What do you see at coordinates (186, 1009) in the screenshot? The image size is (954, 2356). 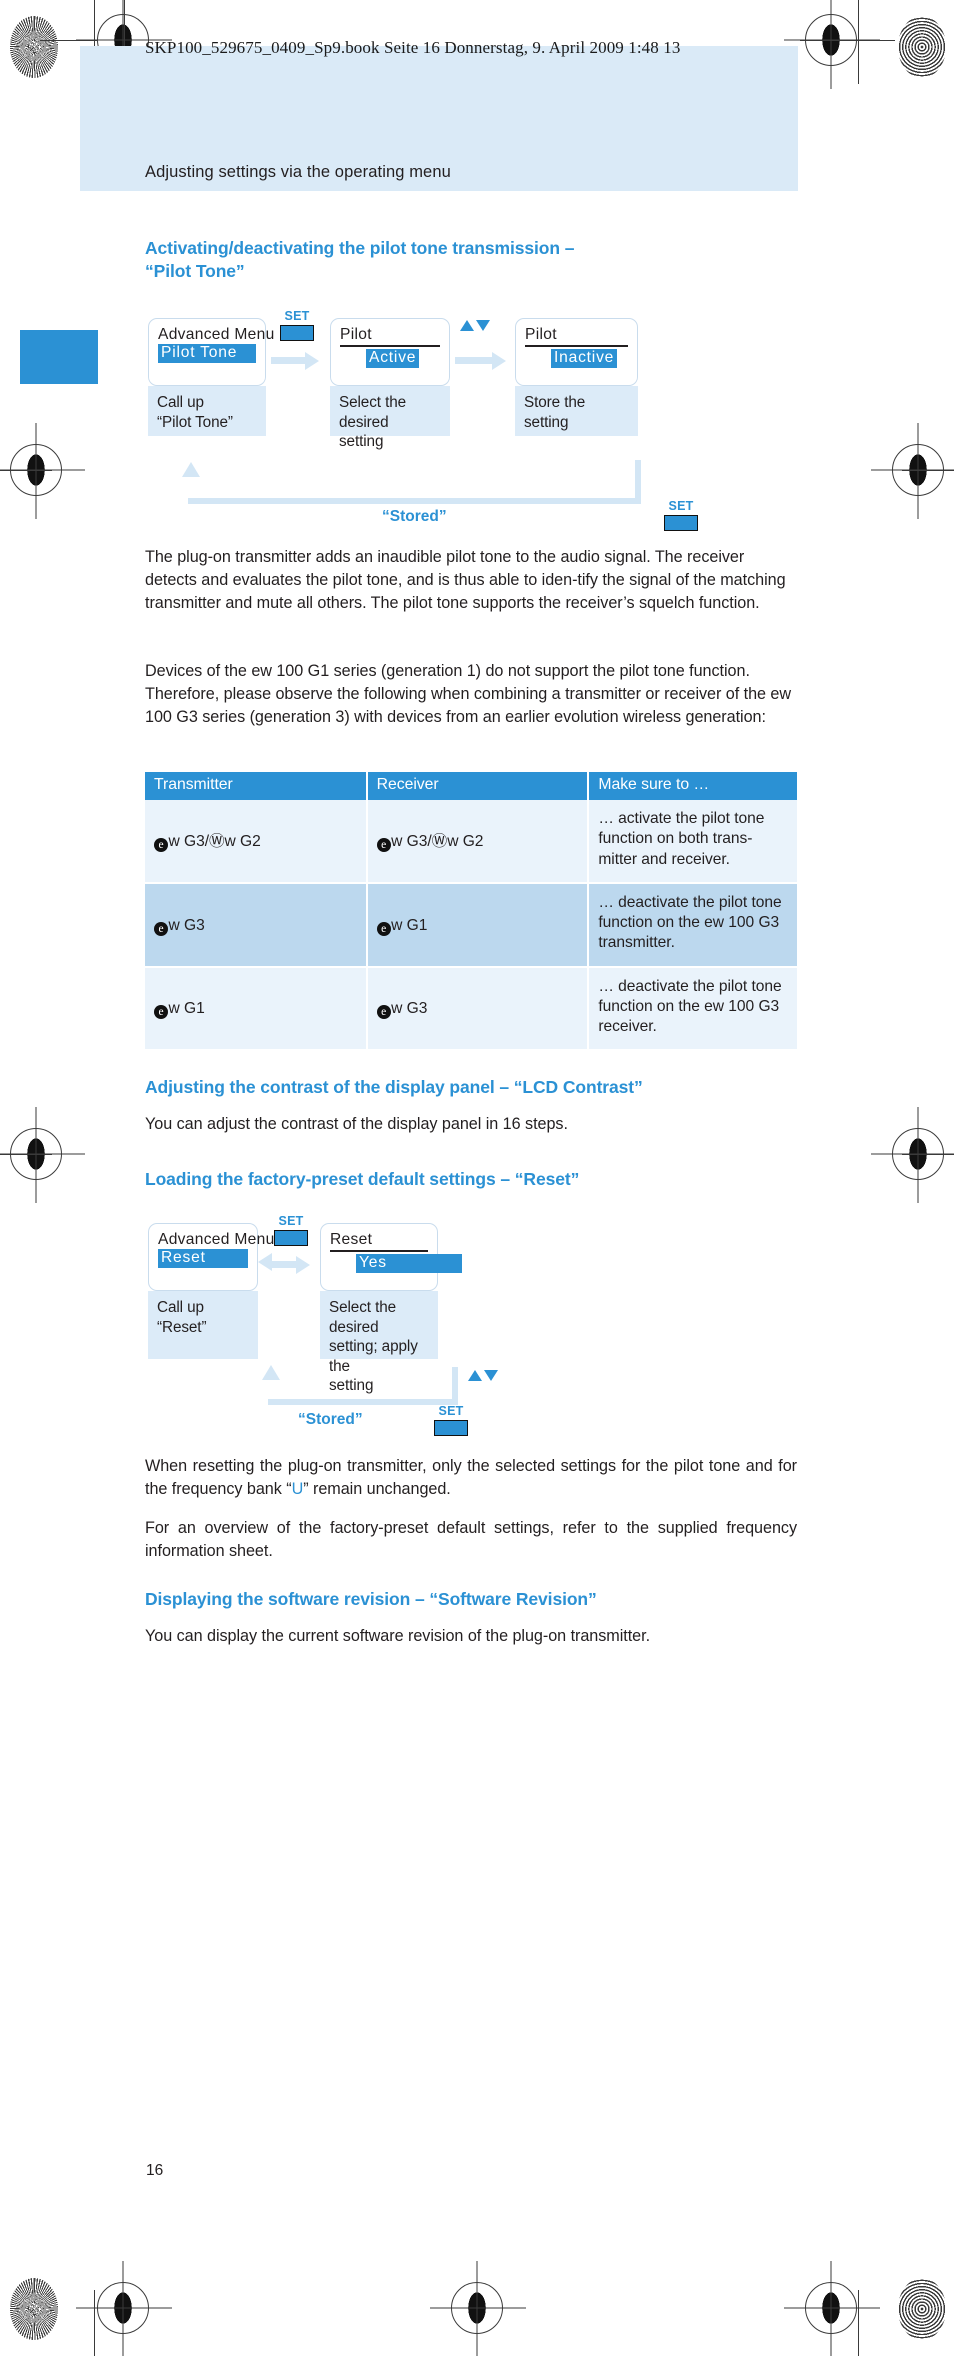 I see `cell-transmitter-text: w G1` at bounding box center [186, 1009].